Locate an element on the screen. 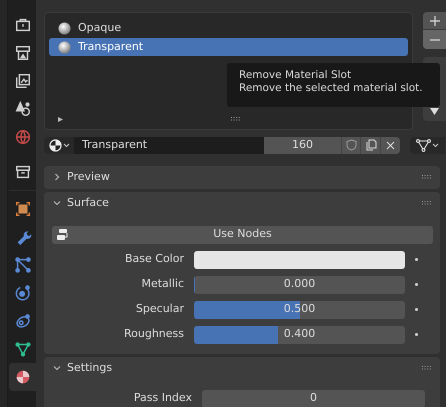 Image resolution: width=446 pixels, height=407 pixels. tooltip-description: Remove the selected material slot. is located at coordinates (331, 88).